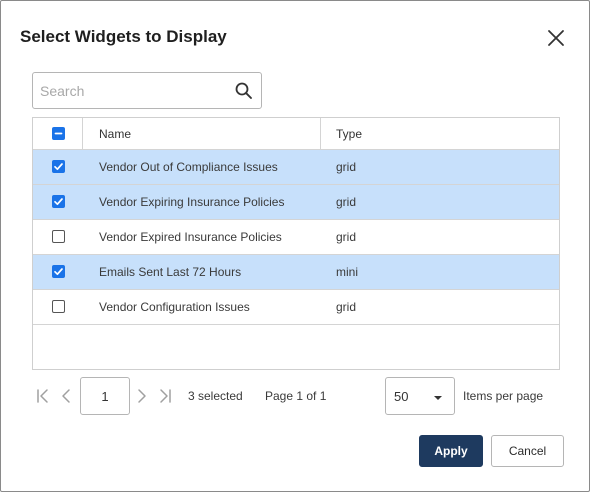 The width and height of the screenshot is (590, 492). What do you see at coordinates (170, 272) in the screenshot?
I see `row-name: Emails Sent Last 72 Hours` at bounding box center [170, 272].